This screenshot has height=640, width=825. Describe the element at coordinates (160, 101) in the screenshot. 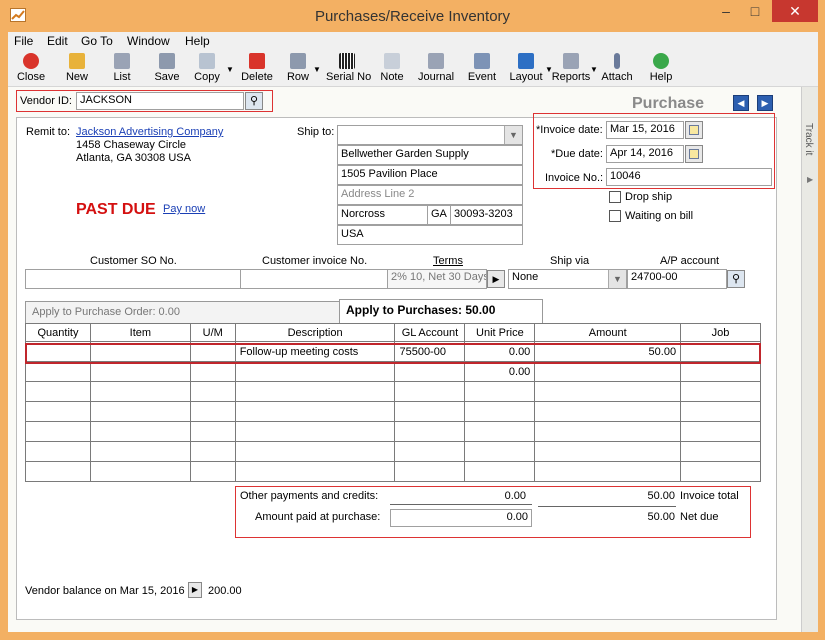

I see `vendor-id-input: JACKSON` at that location.